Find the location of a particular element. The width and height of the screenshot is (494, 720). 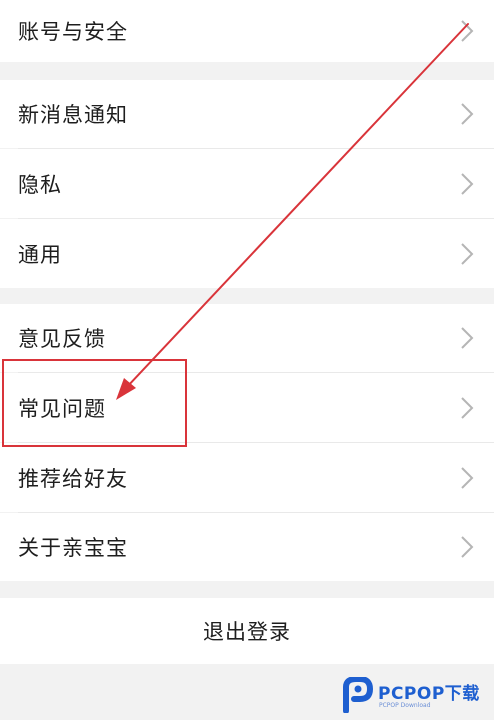

settings-item-label: 账号与安全 is located at coordinates (73, 32).